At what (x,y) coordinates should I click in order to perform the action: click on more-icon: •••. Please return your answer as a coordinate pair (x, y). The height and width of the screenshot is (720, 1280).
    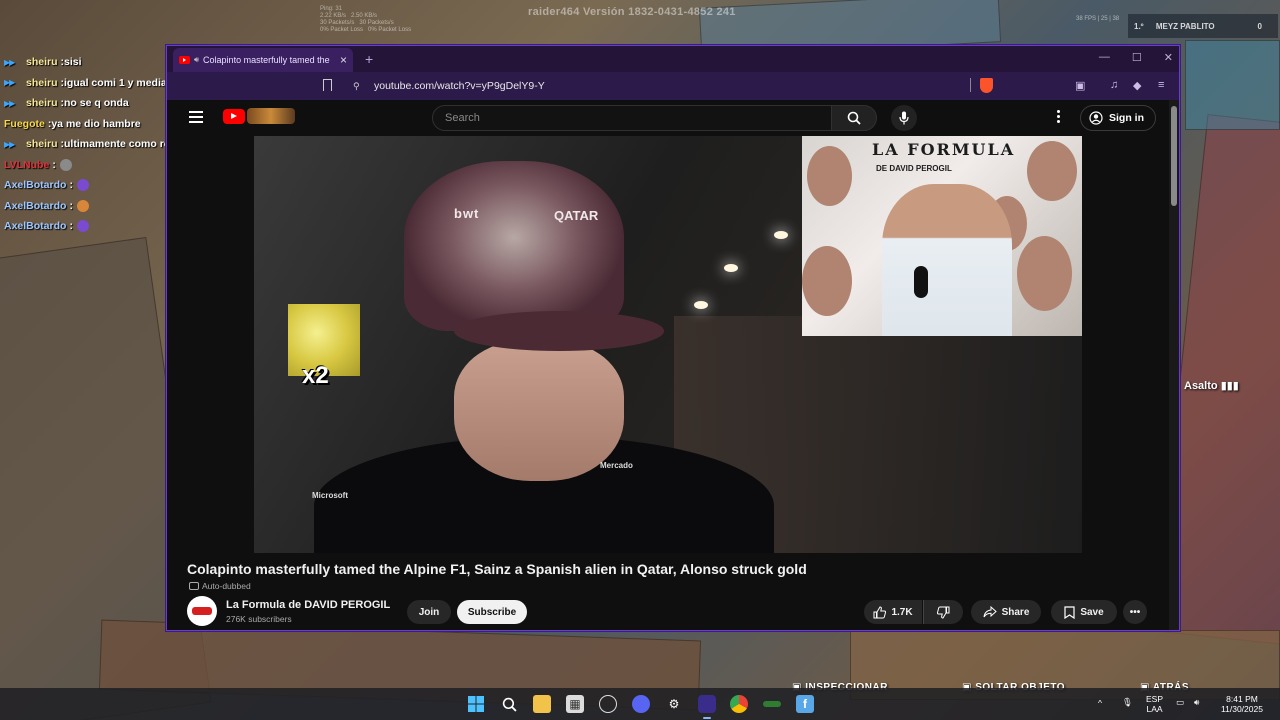
    Looking at the image, I should click on (1135, 612).